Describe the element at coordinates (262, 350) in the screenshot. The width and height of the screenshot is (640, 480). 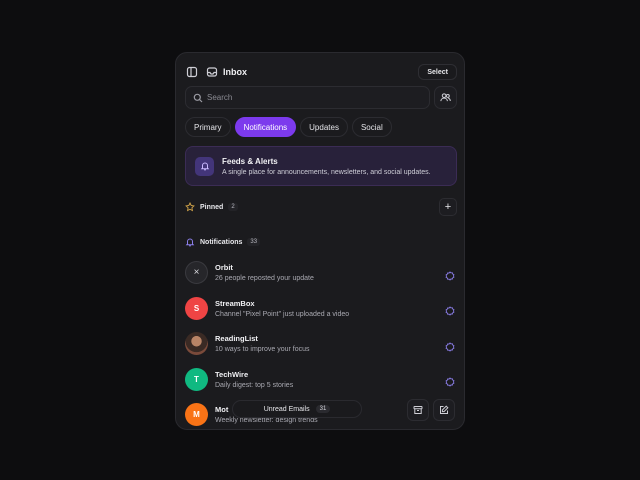
I see `notification-message: 10 ways to improve your focus` at that location.